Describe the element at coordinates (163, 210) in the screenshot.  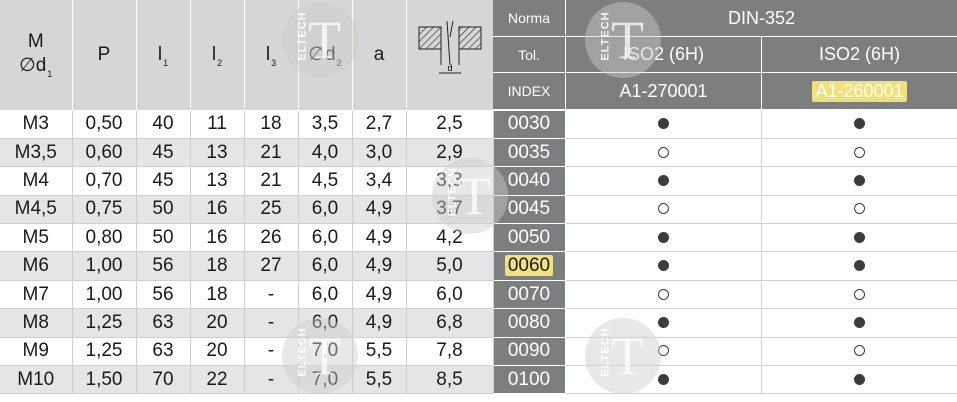
I see `cell-l1: 50` at that location.